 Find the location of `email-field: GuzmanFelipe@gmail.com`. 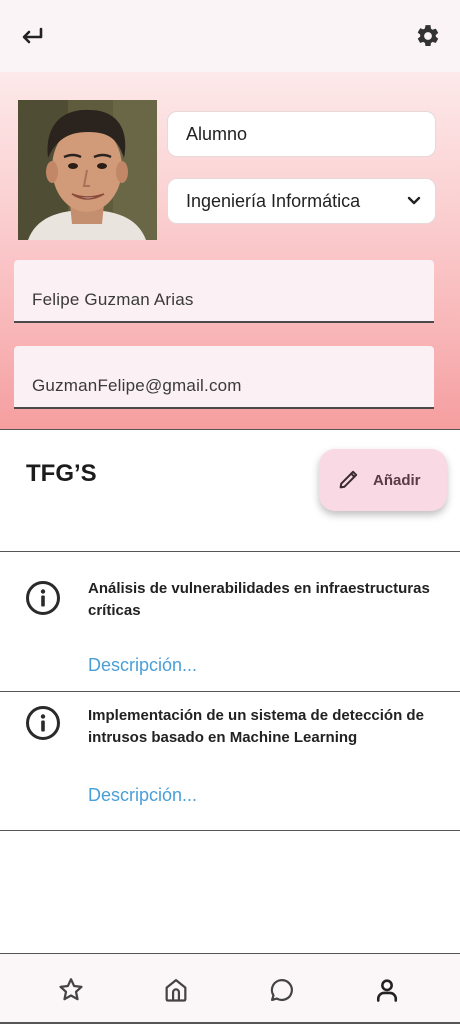

email-field: GuzmanFelipe@gmail.com is located at coordinates (224, 377).